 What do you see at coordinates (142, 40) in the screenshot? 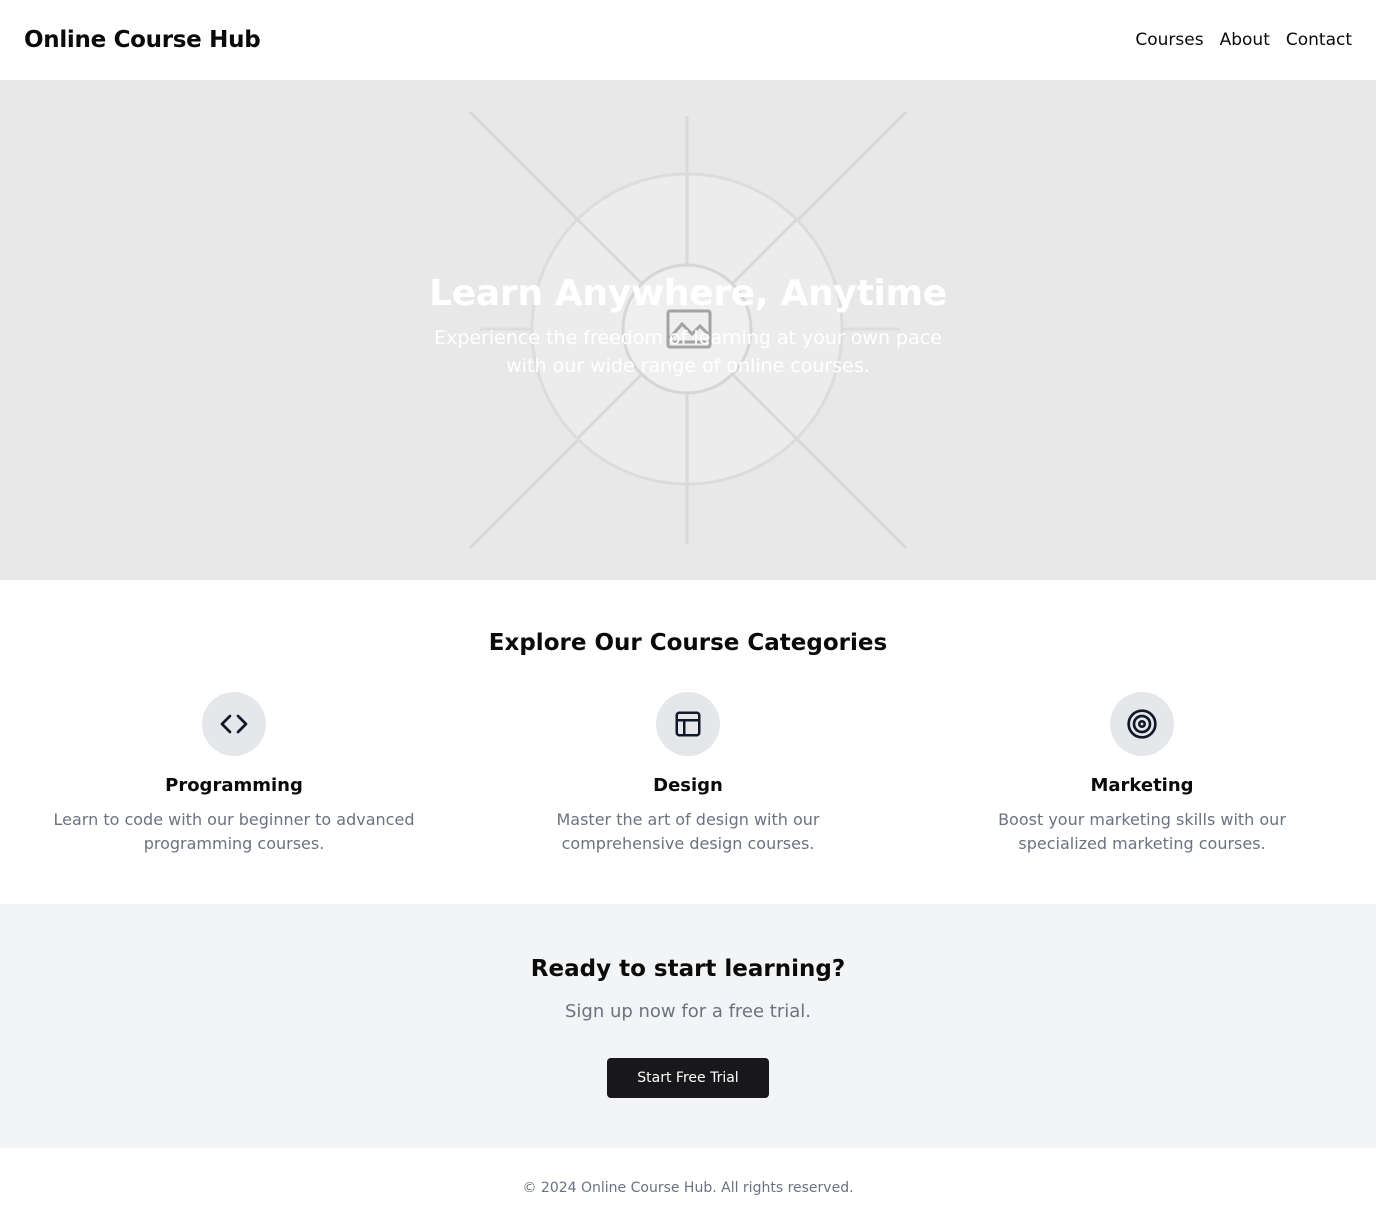
I see `brand-logo: Online Course Hub` at bounding box center [142, 40].